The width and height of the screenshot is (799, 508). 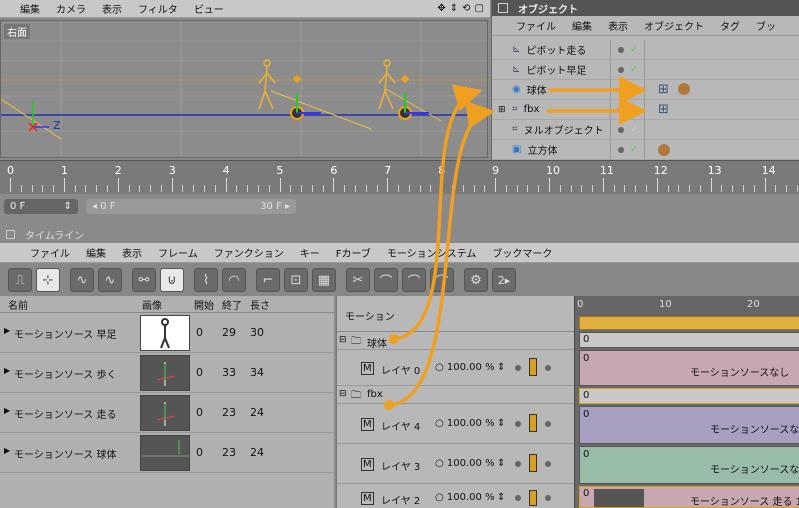 I want to click on arc-icon: ◠, so click(x=234, y=280).